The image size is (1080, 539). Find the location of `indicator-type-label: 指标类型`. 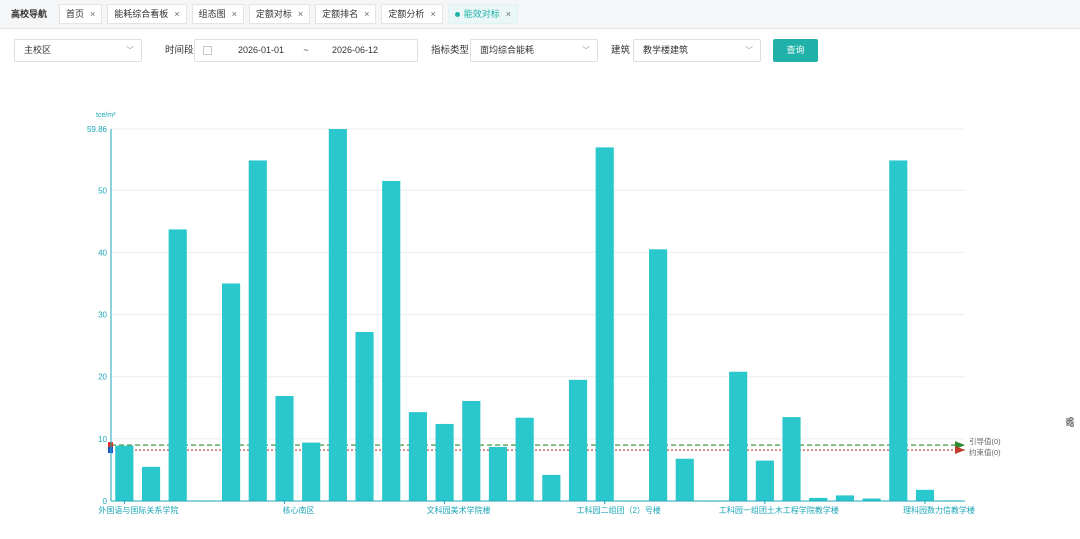

indicator-type-label: 指标类型 is located at coordinates (450, 50).